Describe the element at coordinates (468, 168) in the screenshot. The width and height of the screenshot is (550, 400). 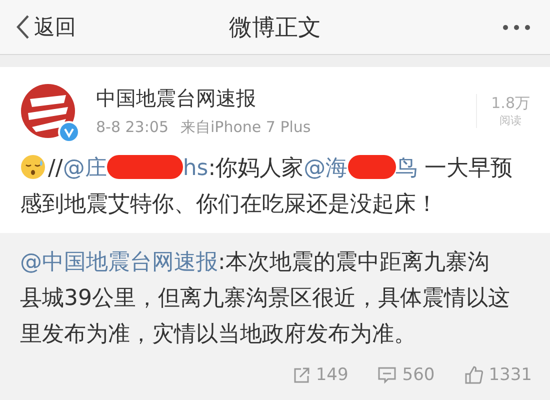
I see `post-text: 一大早预` at that location.